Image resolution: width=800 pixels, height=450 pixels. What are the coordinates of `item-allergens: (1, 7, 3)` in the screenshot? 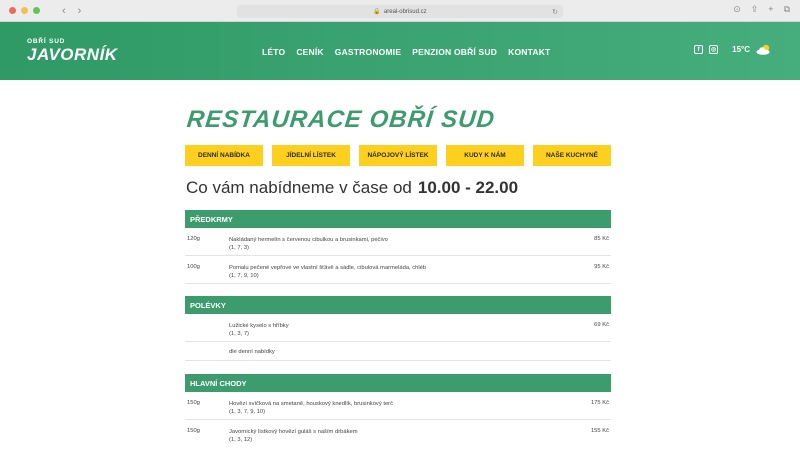 It's located at (239, 248).